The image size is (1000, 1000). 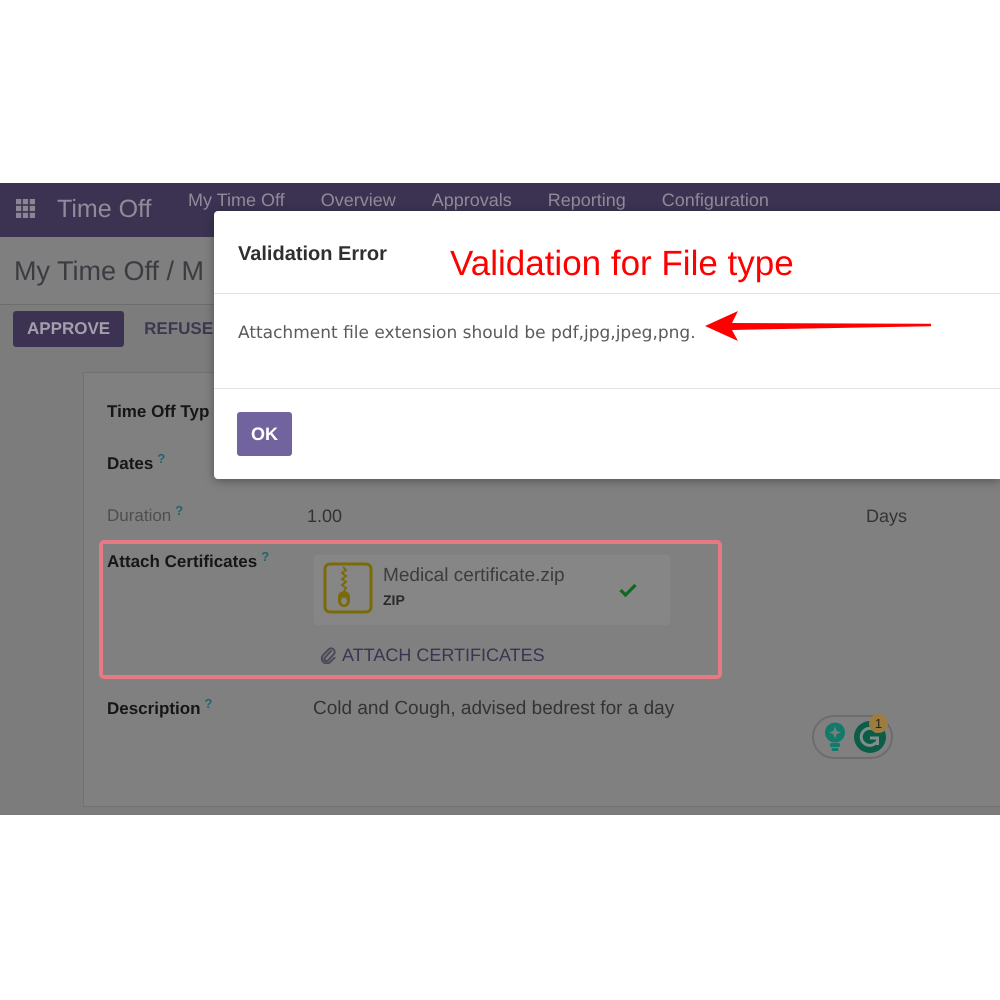 I want to click on field-label: Attach Certificates, so click(x=182, y=561).